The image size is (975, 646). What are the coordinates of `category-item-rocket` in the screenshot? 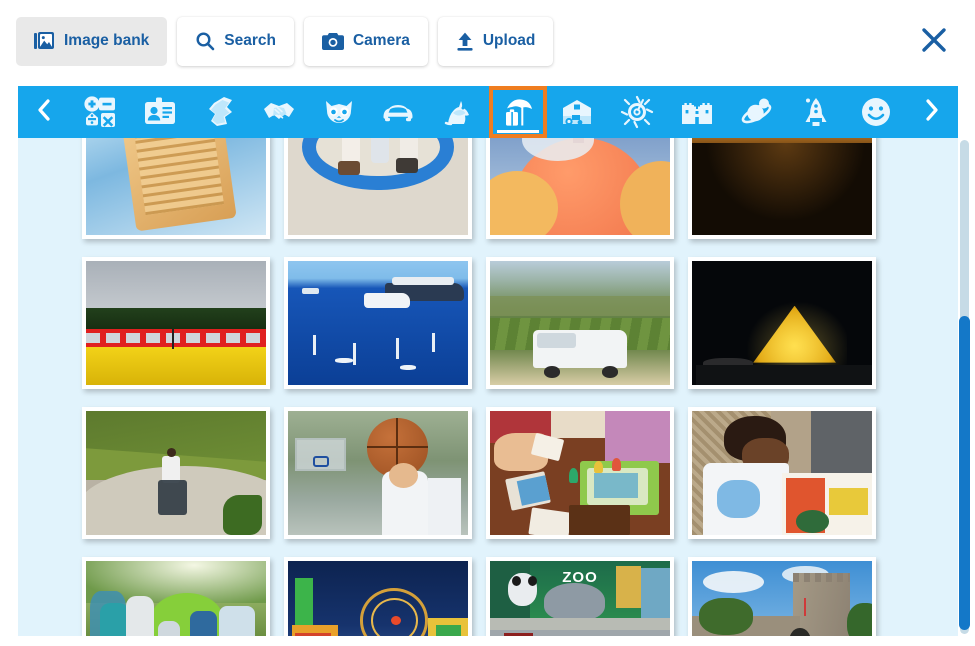 It's located at (816, 112).